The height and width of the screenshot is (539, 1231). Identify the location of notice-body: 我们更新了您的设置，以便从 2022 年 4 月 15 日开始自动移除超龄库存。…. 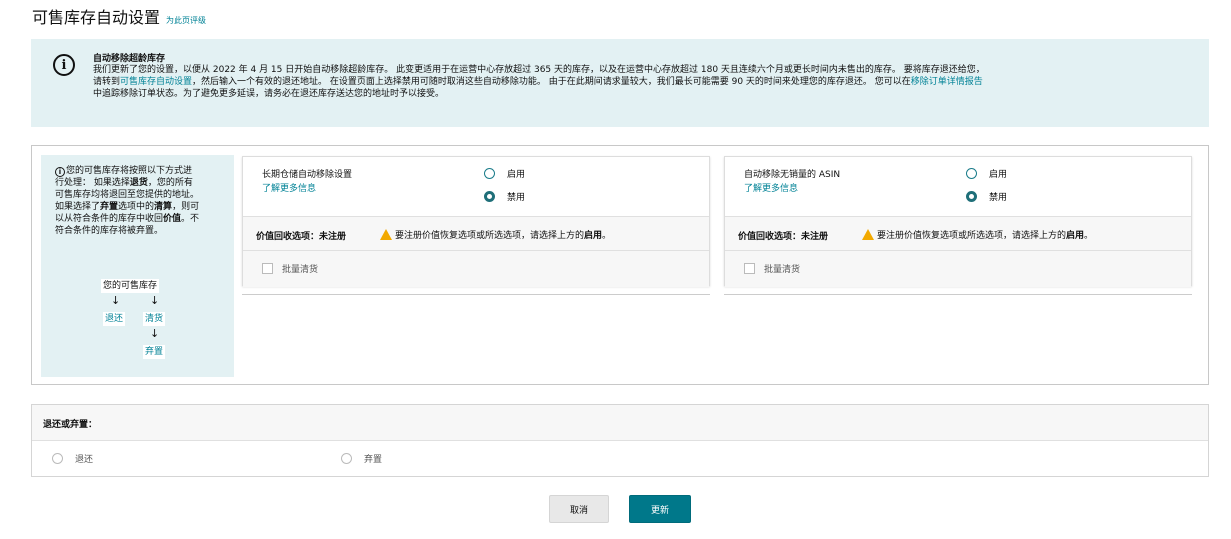
(645, 82).